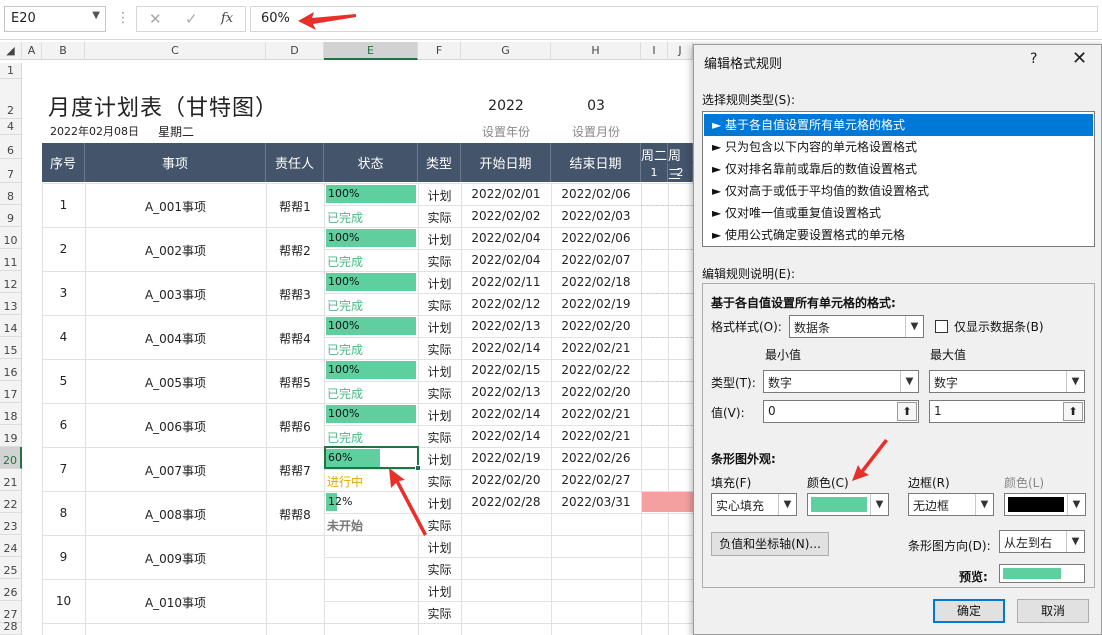 This screenshot has width=1102, height=635. I want to click on col-header-e: E, so click(371, 51).